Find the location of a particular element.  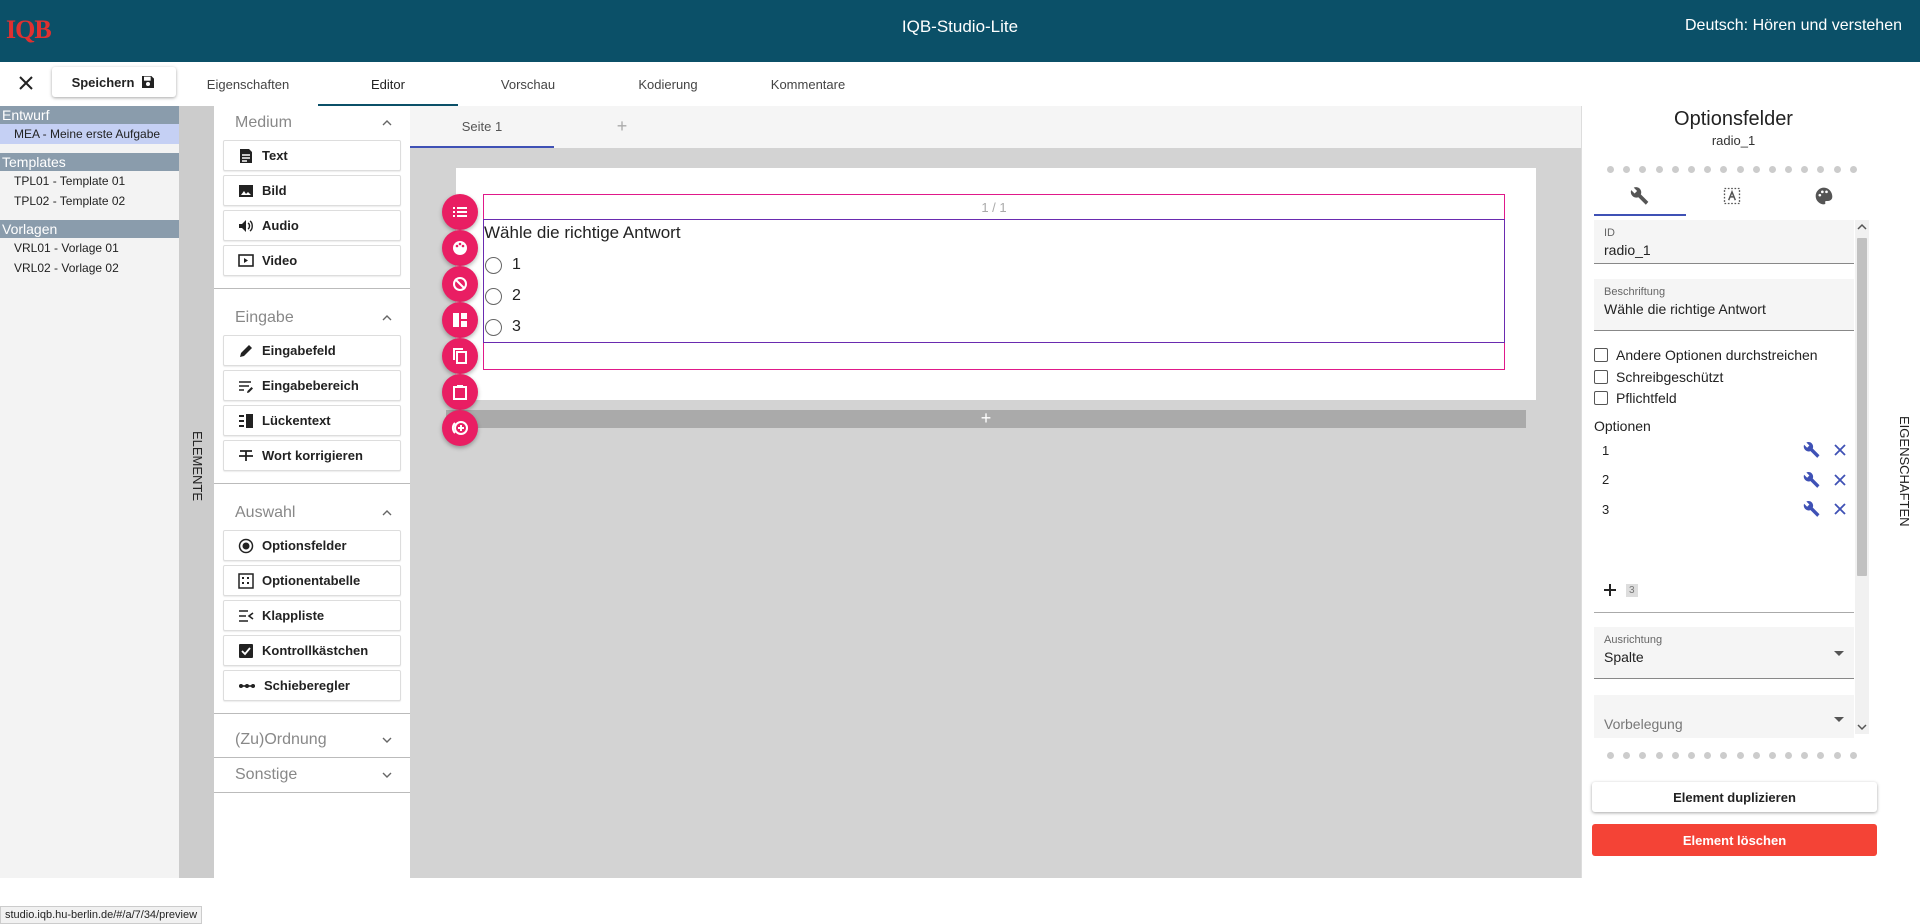

alignment-select: Ausrichtung Spalte is located at coordinates (1724, 653).